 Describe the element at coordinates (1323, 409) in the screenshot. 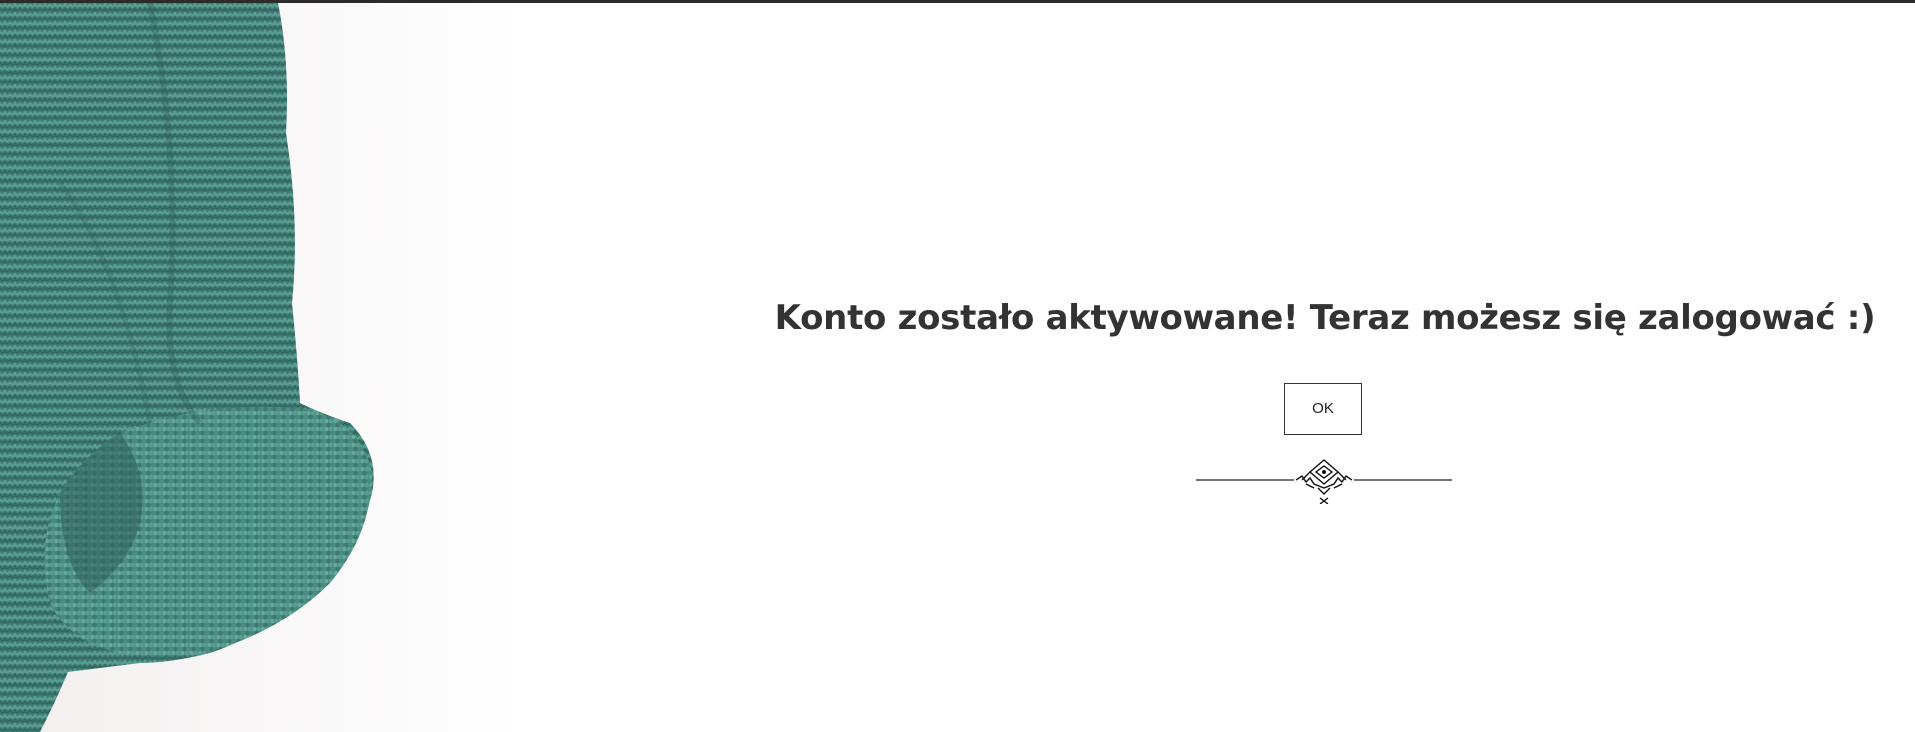

I see `ok-button: OK` at that location.